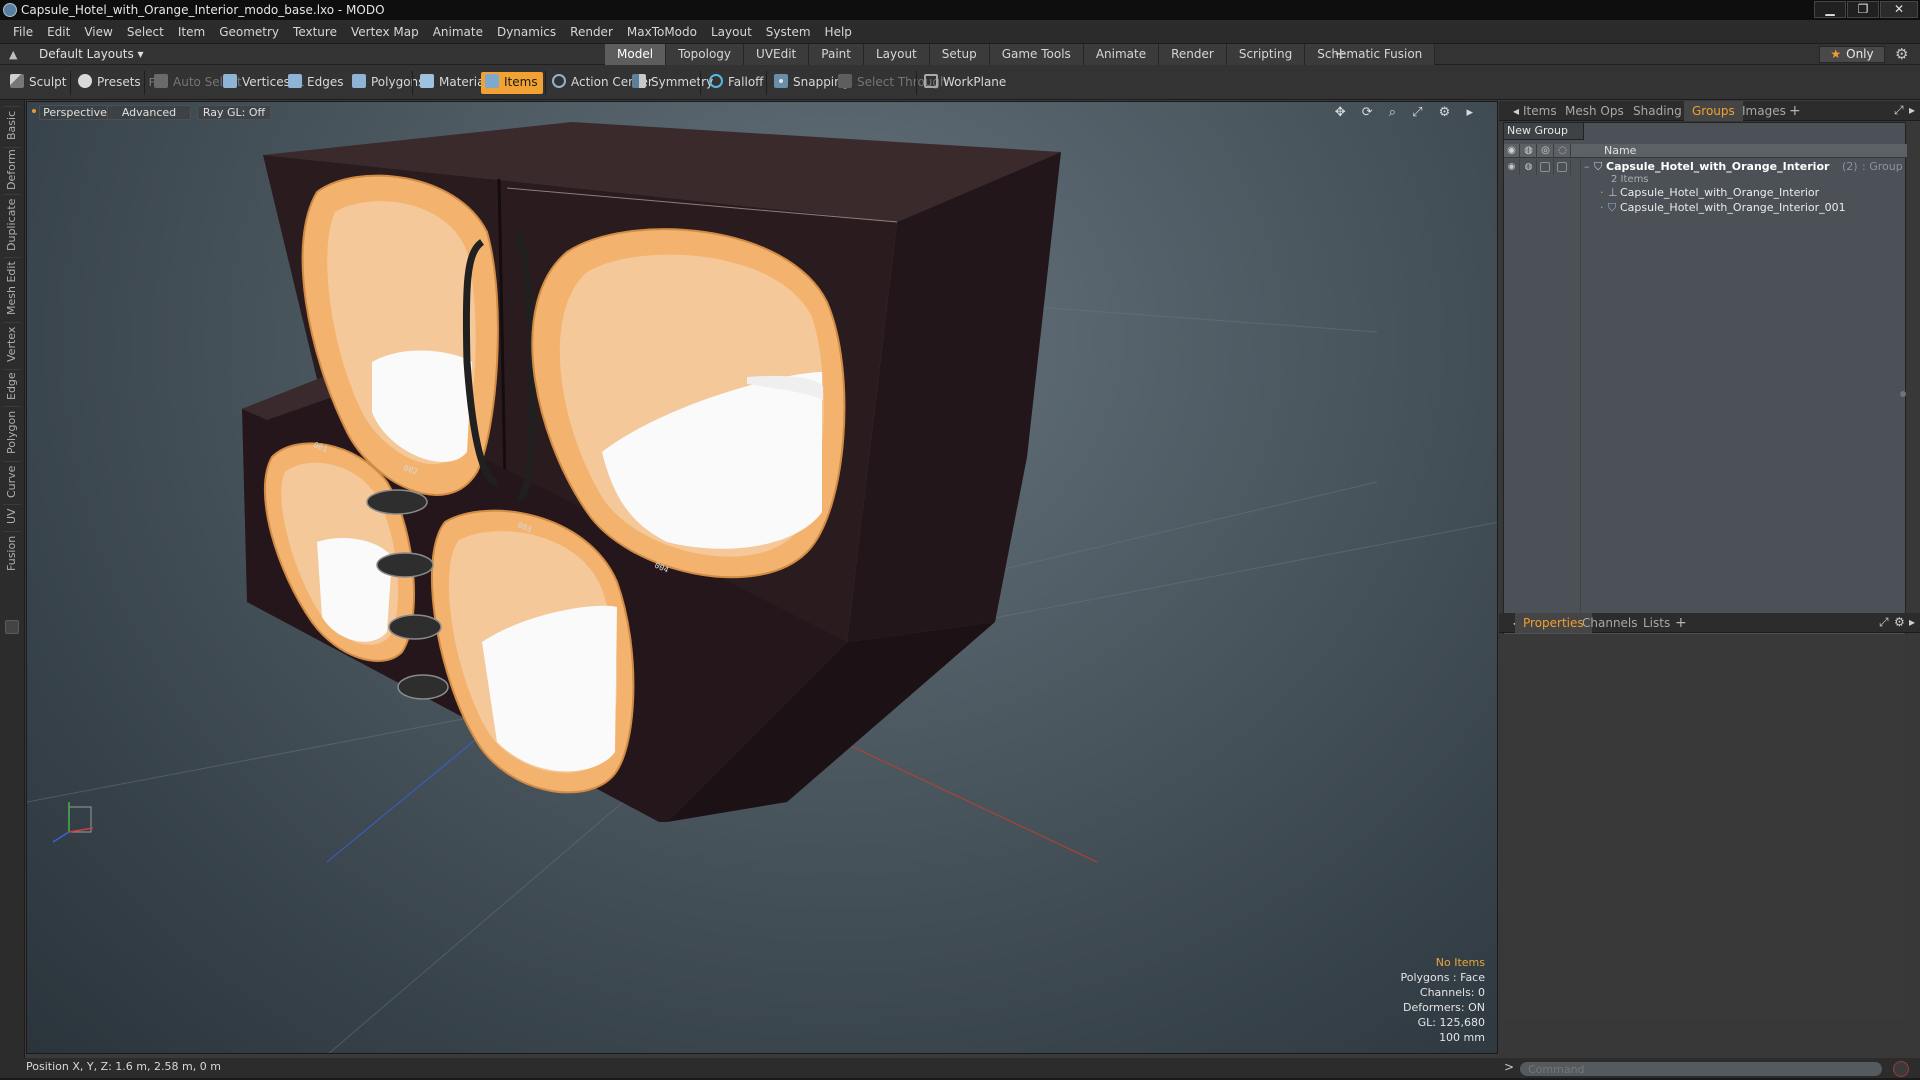 The height and width of the screenshot is (1080, 1920). Describe the element at coordinates (73, 822) in the screenshot. I see `axis-gizmo` at that location.